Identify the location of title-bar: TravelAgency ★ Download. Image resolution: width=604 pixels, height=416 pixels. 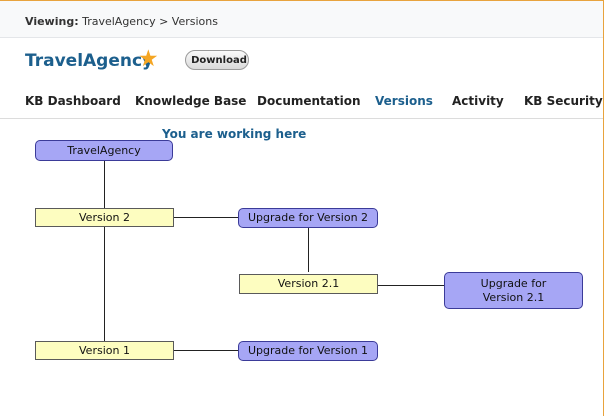
(301, 60).